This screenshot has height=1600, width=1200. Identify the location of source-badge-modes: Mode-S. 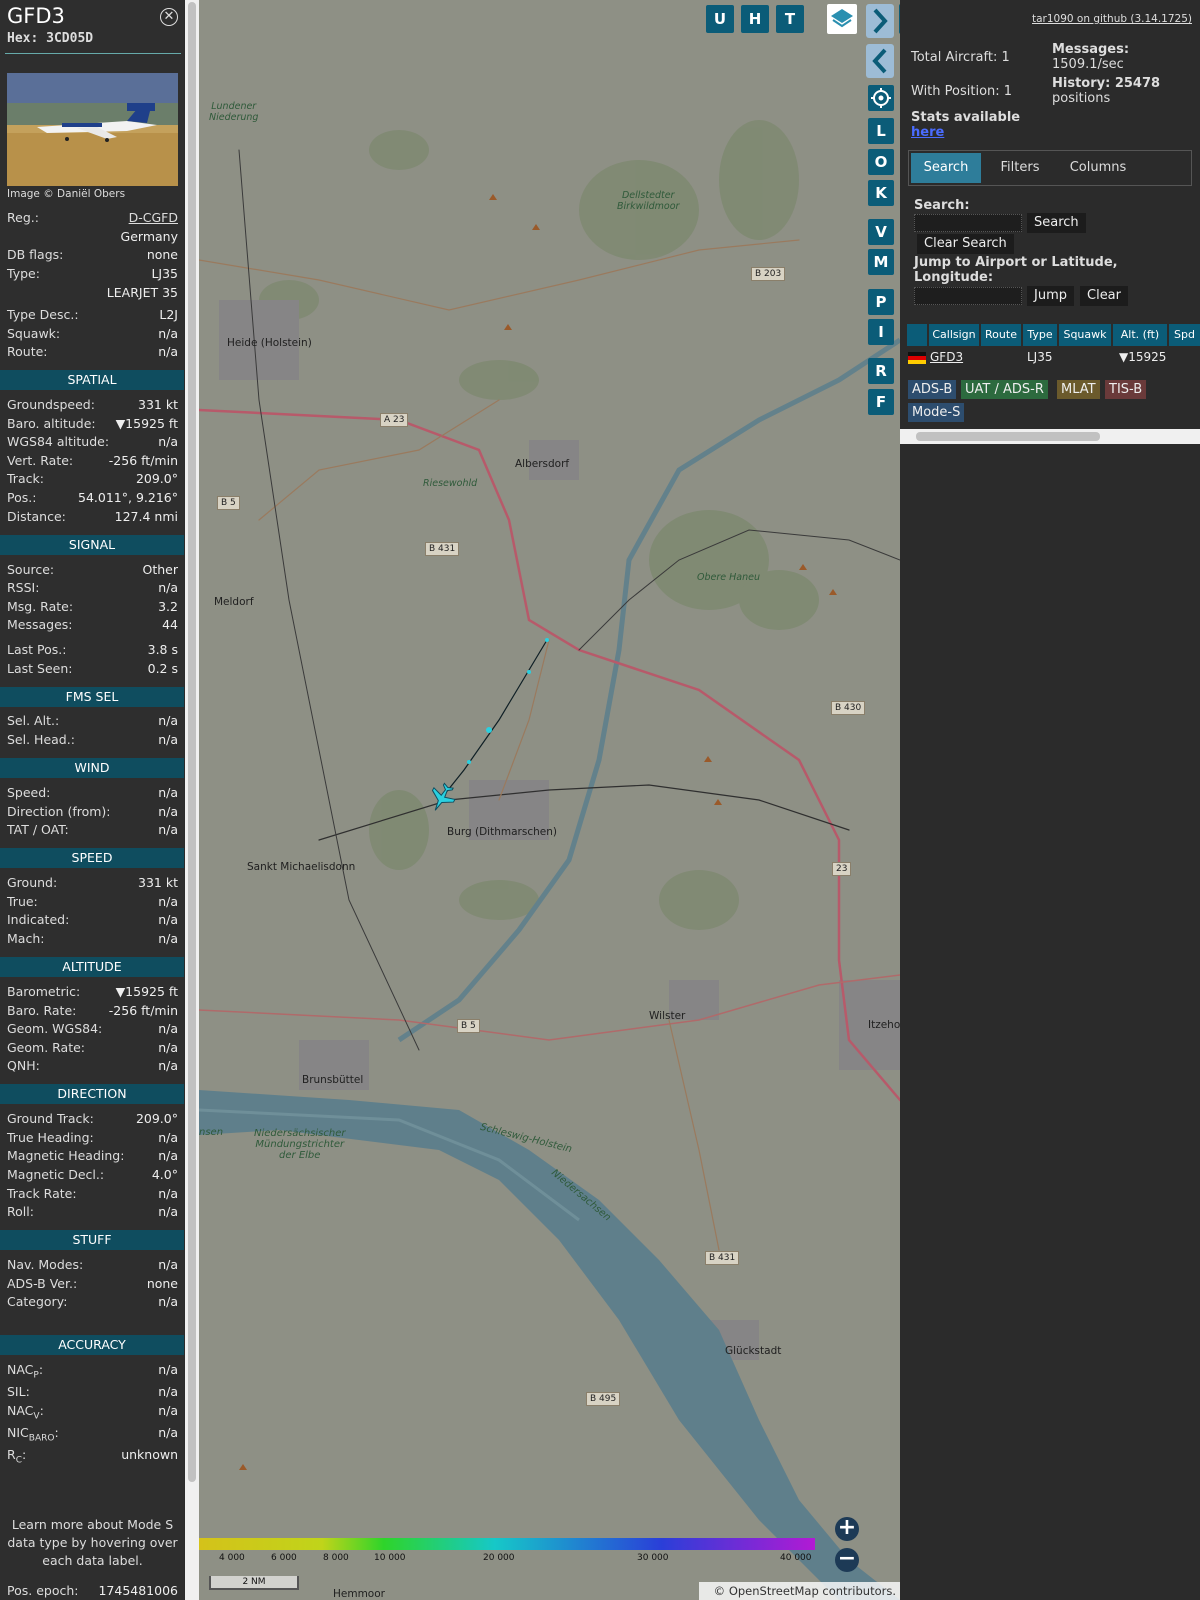
(936, 412).